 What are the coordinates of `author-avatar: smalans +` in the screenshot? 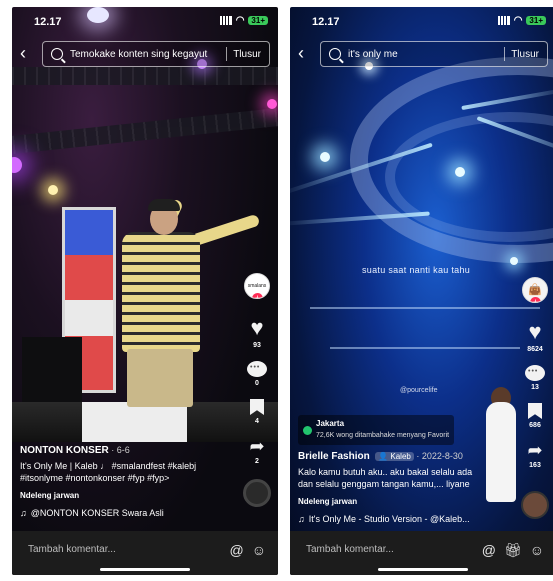 It's located at (257, 286).